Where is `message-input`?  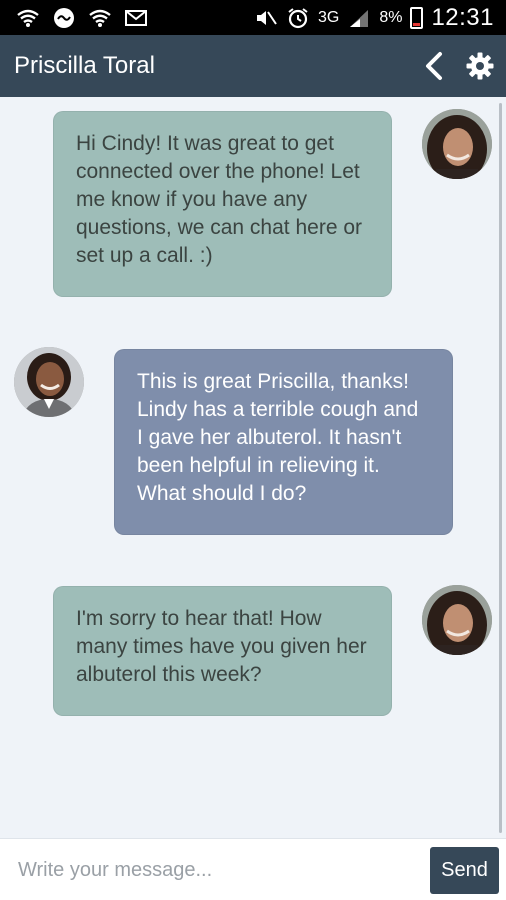
message-input is located at coordinates (212, 869).